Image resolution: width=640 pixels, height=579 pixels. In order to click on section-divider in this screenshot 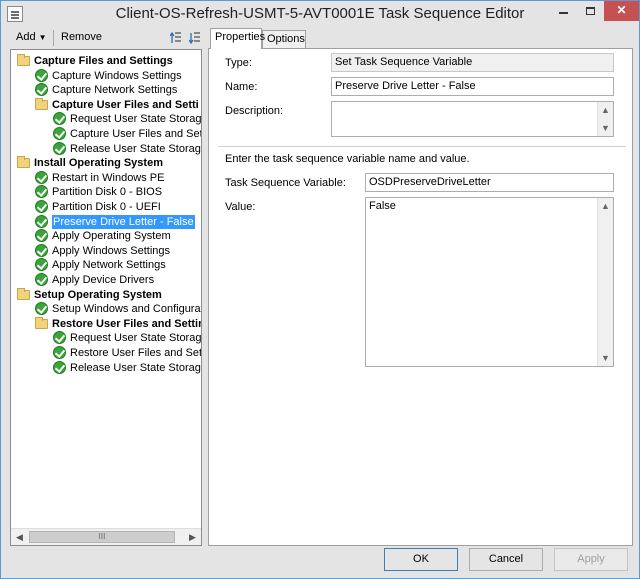, I will do `click(422, 146)`.